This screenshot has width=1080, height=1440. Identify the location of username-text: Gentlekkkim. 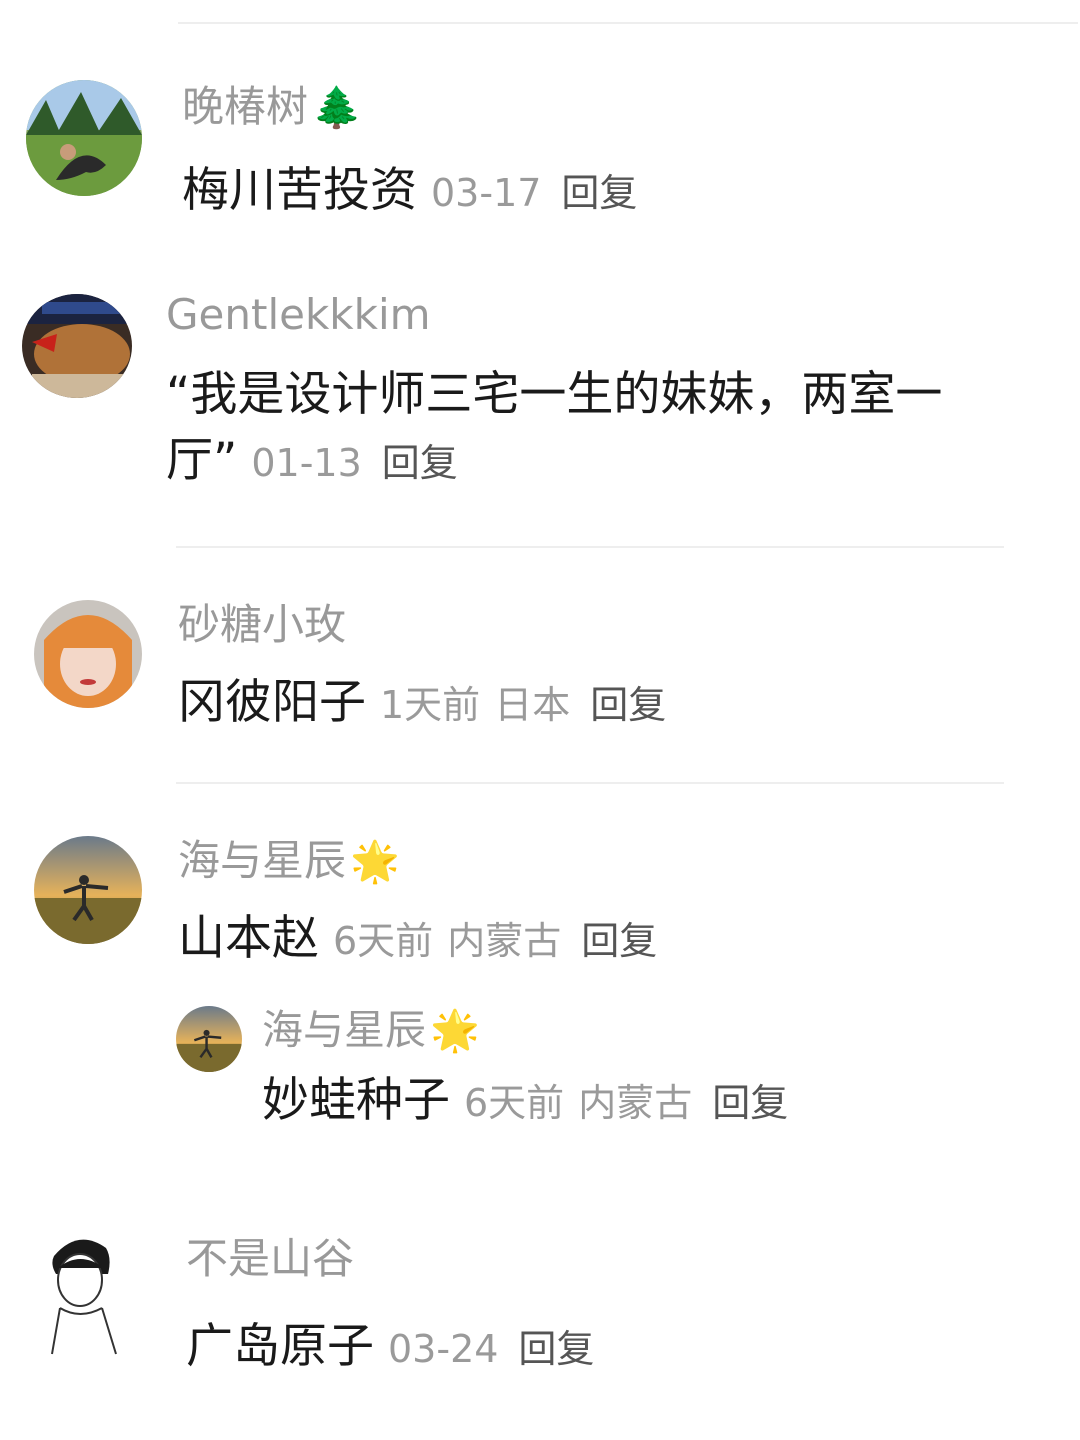
(298, 314).